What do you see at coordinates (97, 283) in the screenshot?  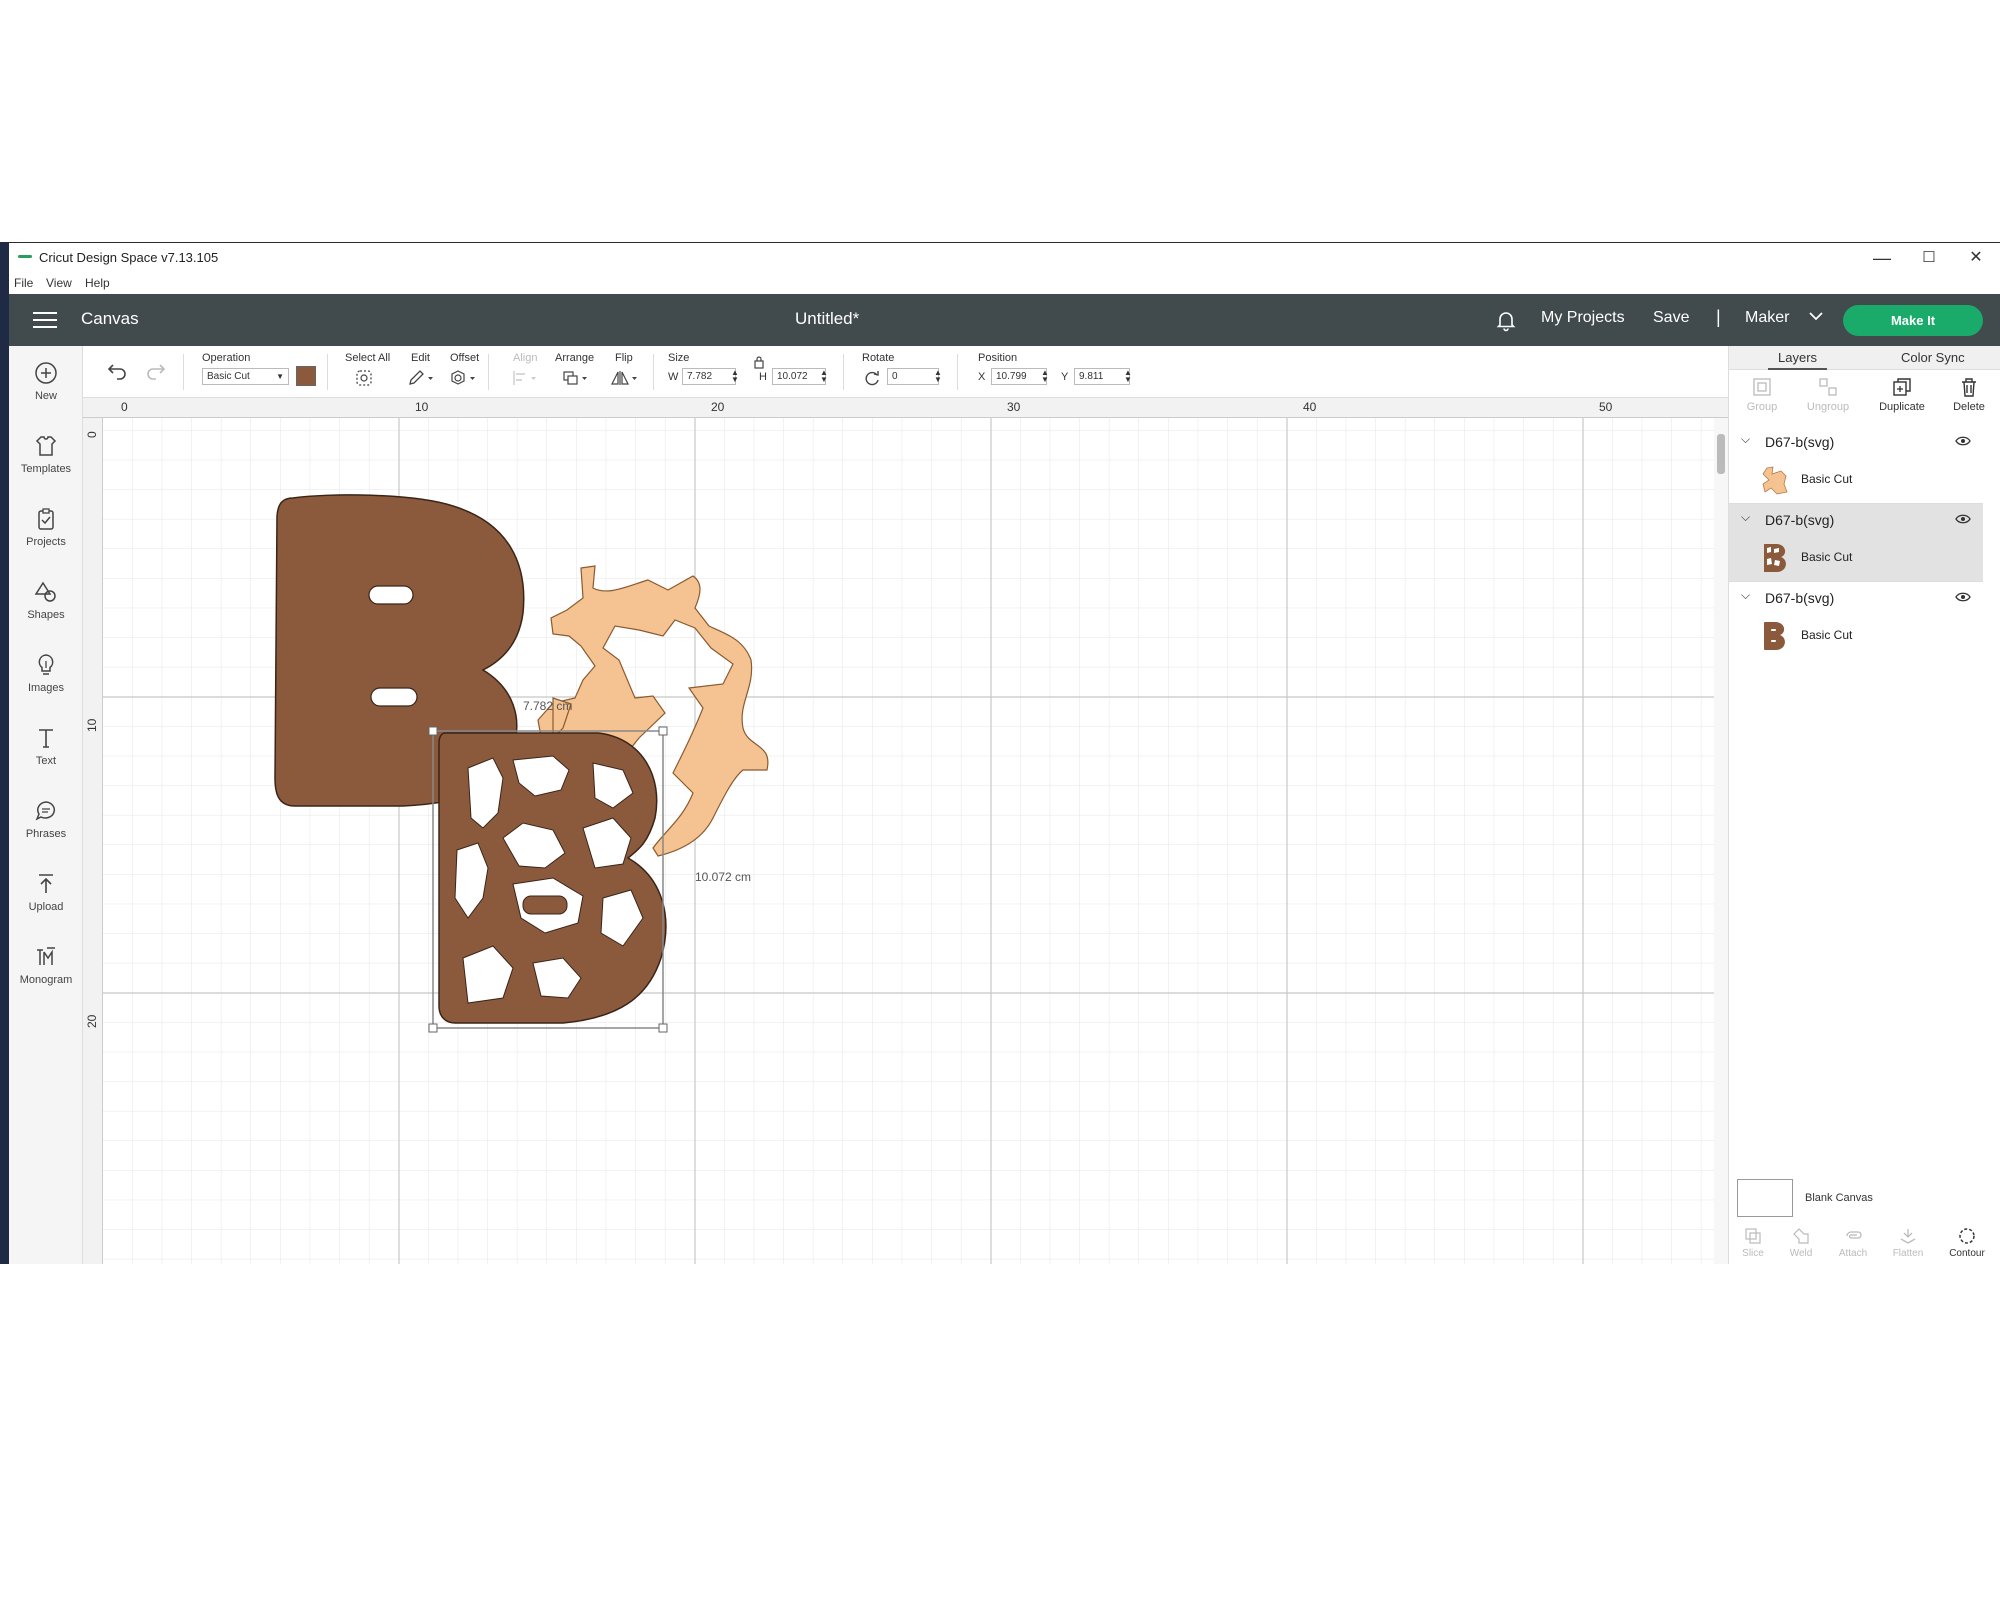 I see `menu-help: Help` at bounding box center [97, 283].